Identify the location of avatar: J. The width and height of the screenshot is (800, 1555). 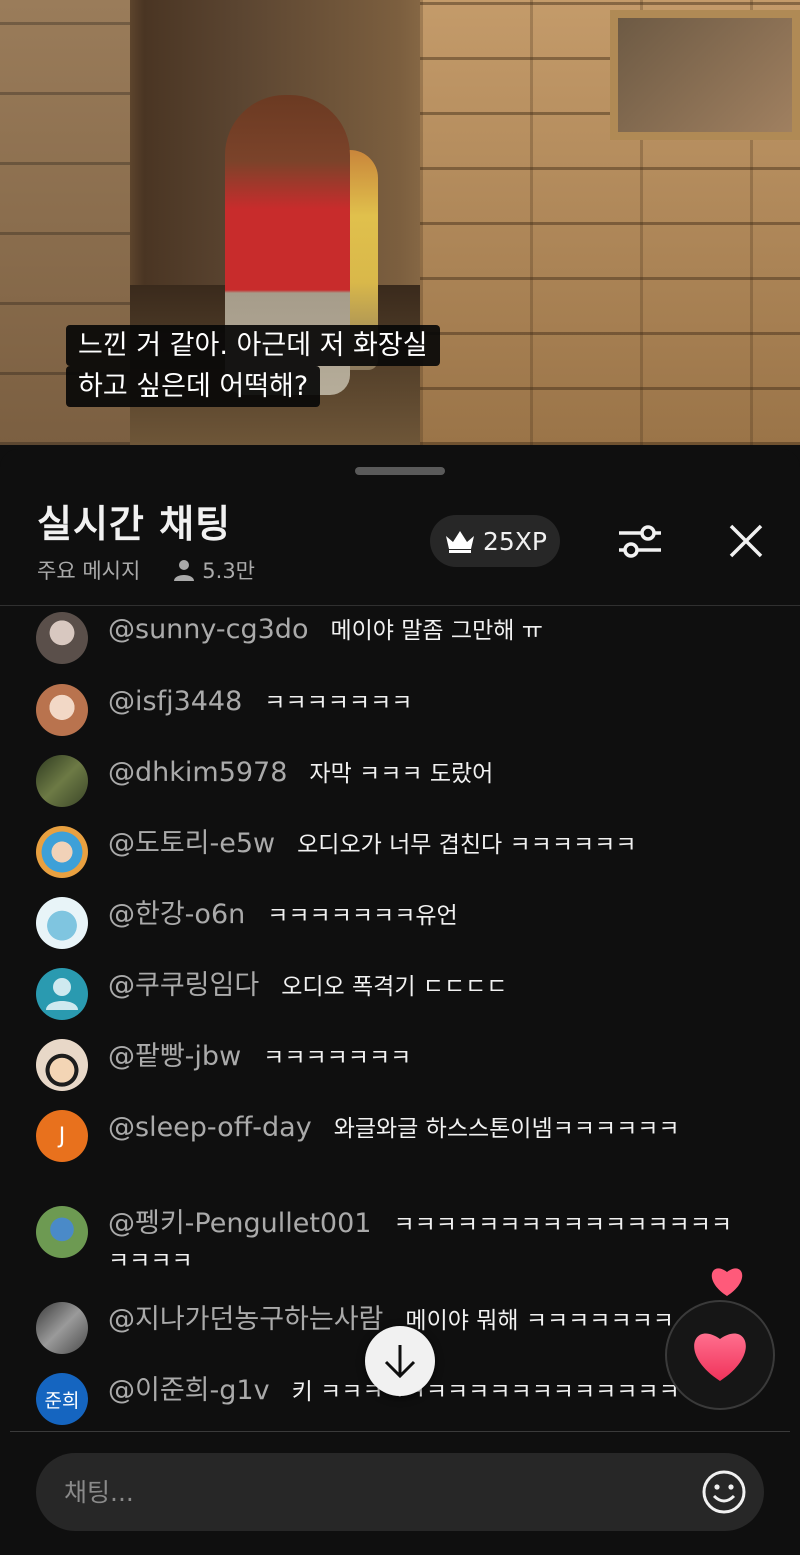
(62, 1136).